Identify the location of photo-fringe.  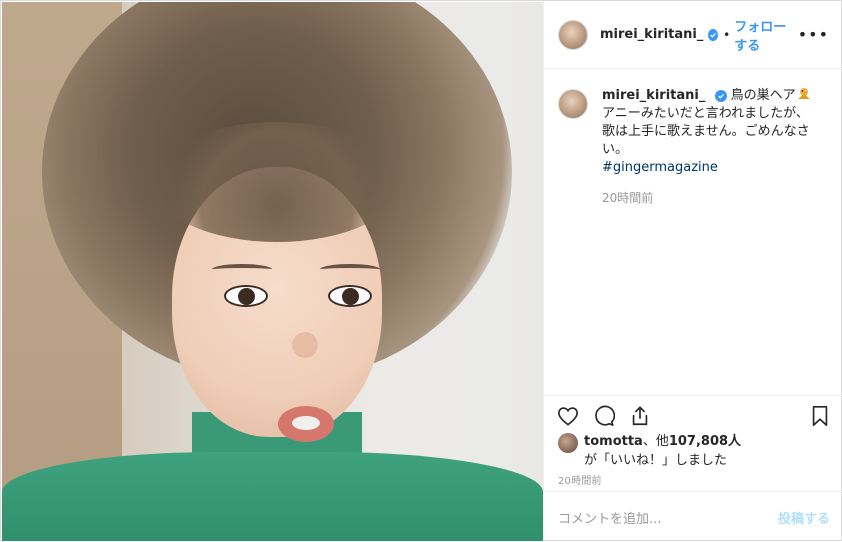
(277, 182).